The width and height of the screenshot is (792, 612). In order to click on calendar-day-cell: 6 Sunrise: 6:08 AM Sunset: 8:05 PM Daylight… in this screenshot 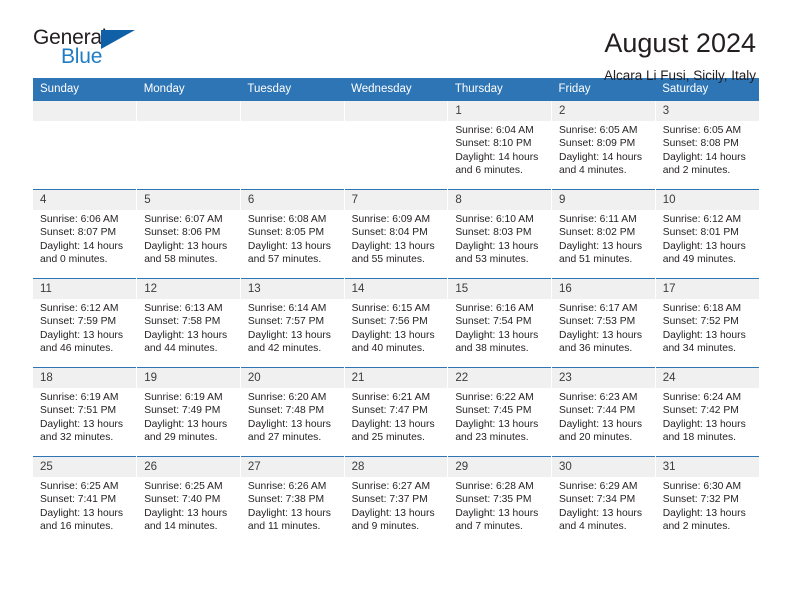, I will do `click(292, 234)`.